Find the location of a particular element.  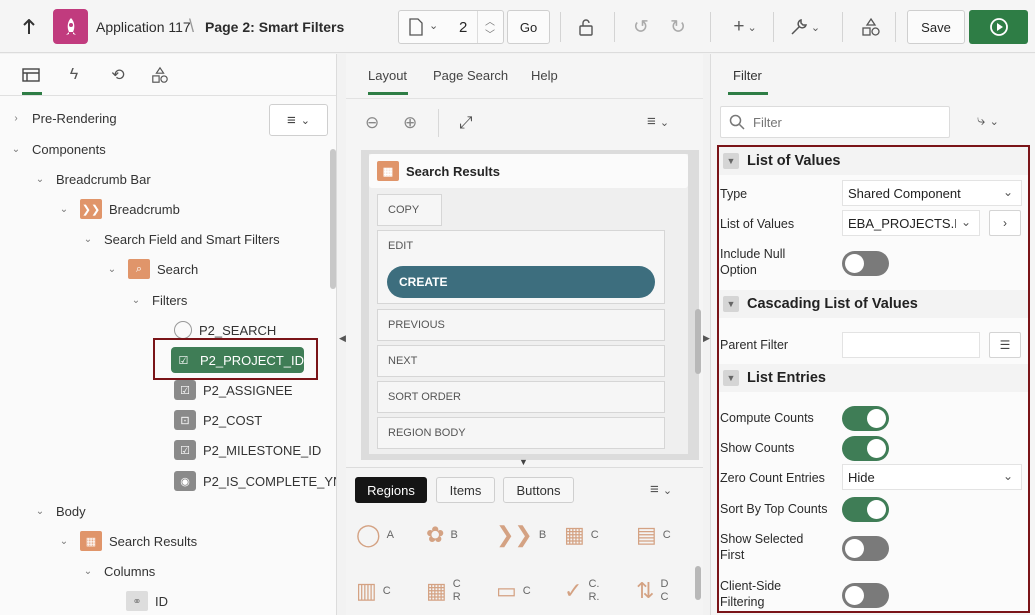

tree-item-id: ⚭ ID is located at coordinates (147, 601).